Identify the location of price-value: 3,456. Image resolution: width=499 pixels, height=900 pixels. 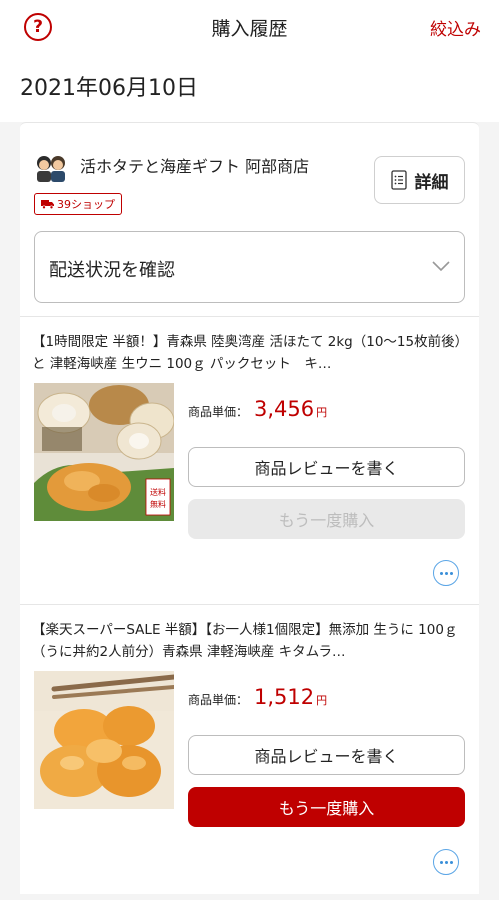
(284, 409).